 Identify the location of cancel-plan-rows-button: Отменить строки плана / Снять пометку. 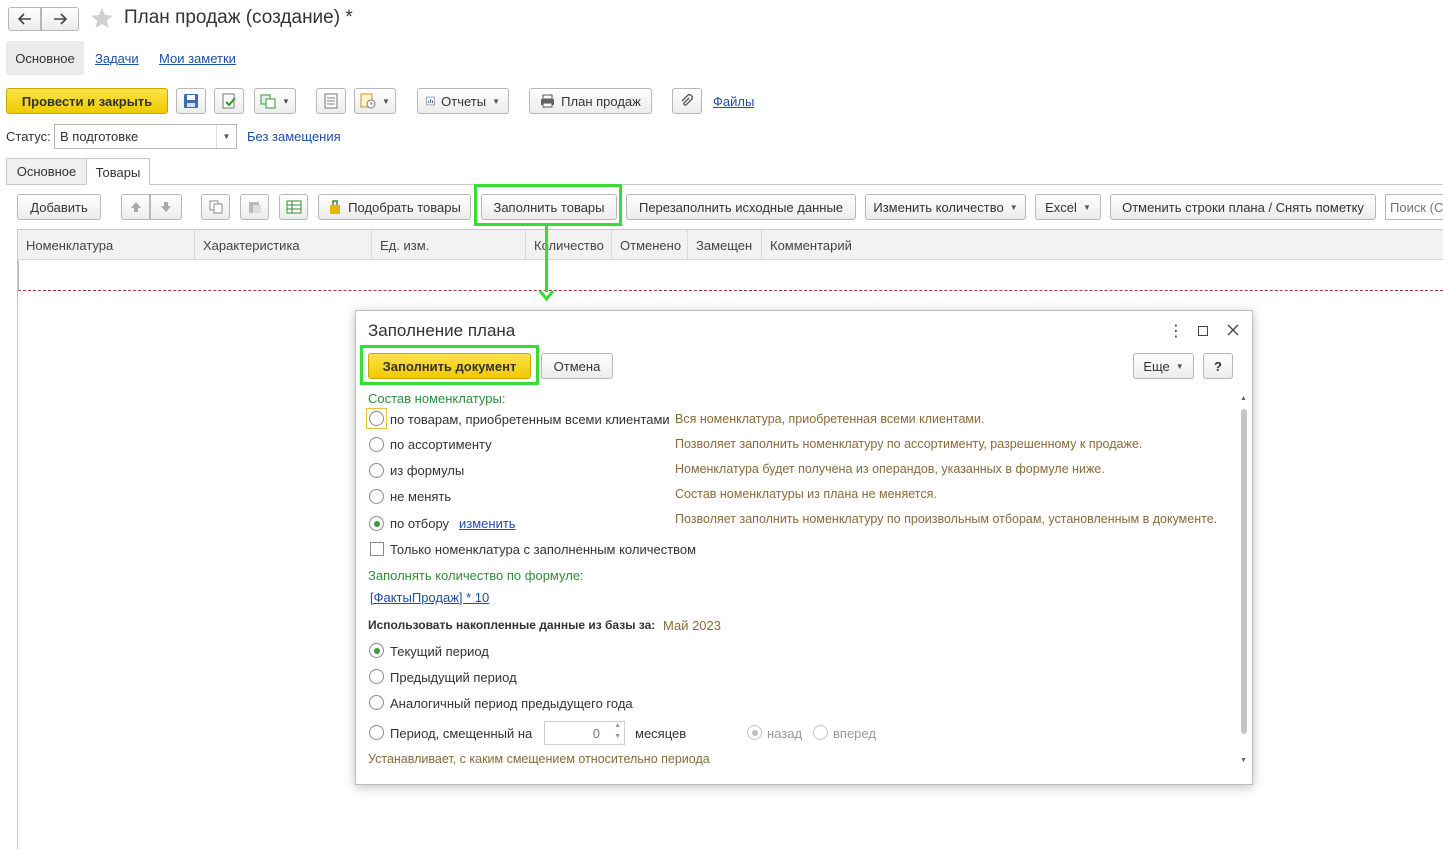
(1243, 207).